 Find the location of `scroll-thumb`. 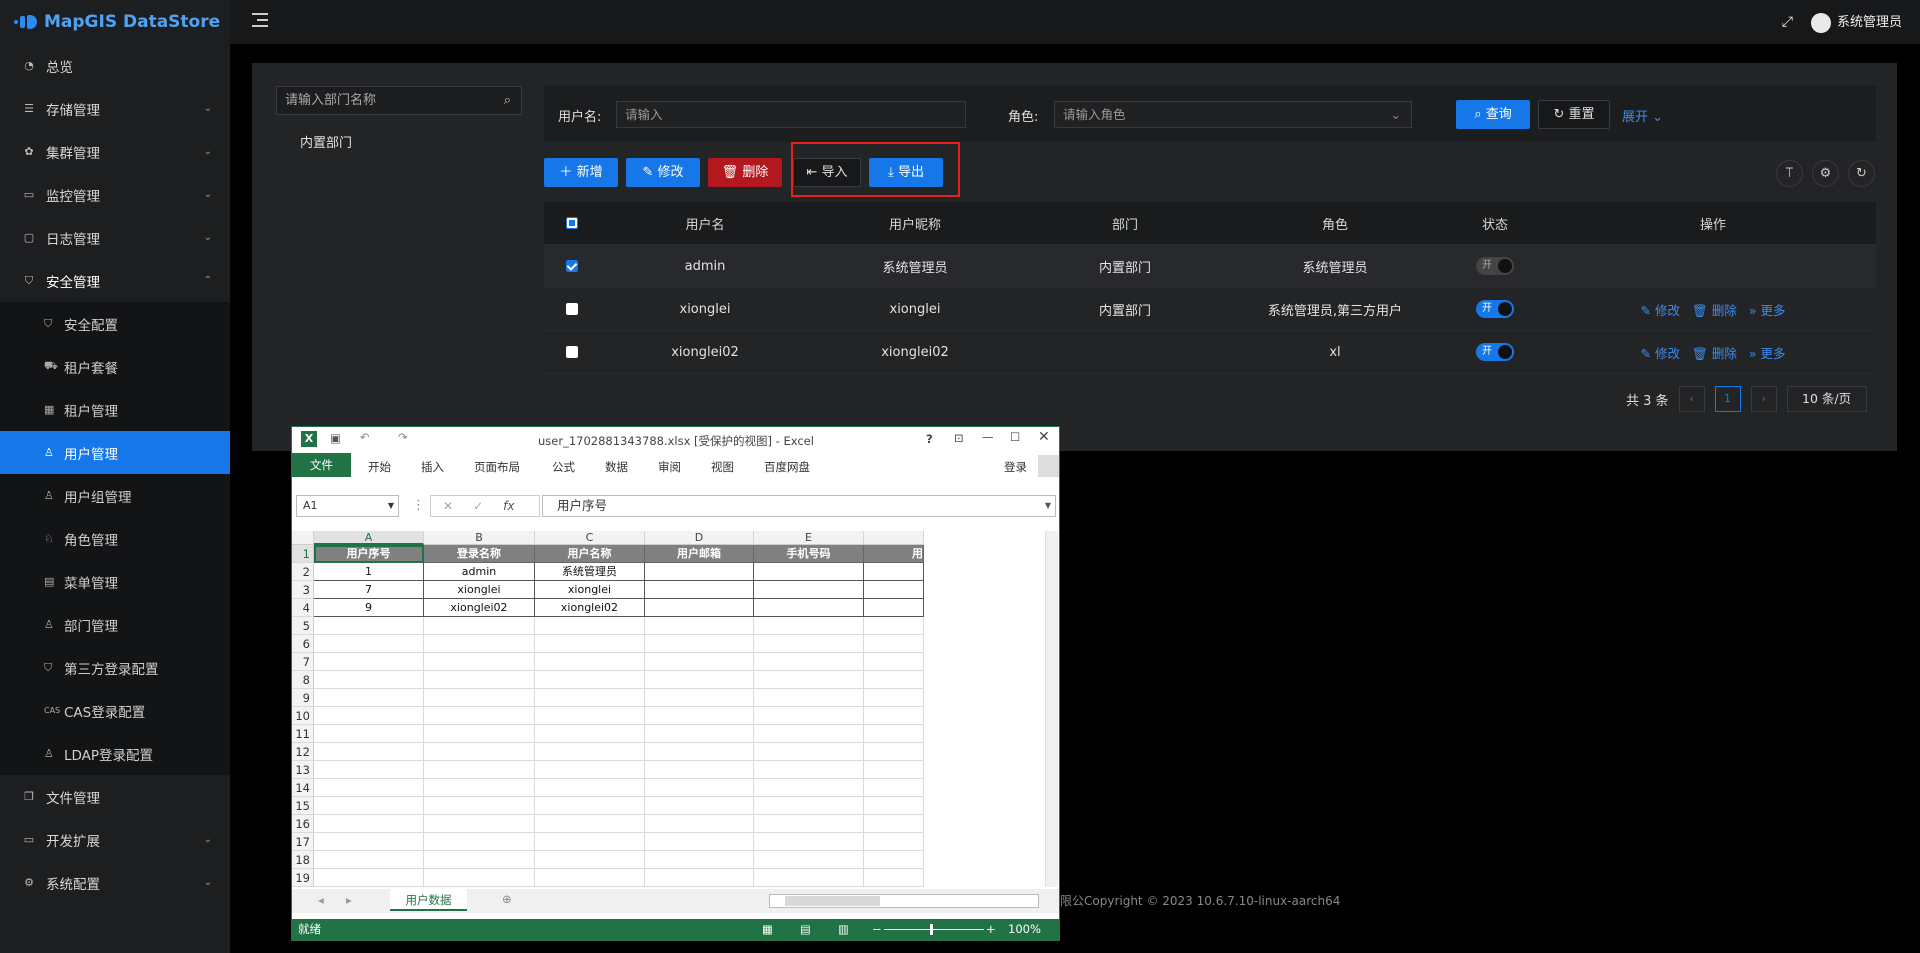

scroll-thumb is located at coordinates (832, 901).